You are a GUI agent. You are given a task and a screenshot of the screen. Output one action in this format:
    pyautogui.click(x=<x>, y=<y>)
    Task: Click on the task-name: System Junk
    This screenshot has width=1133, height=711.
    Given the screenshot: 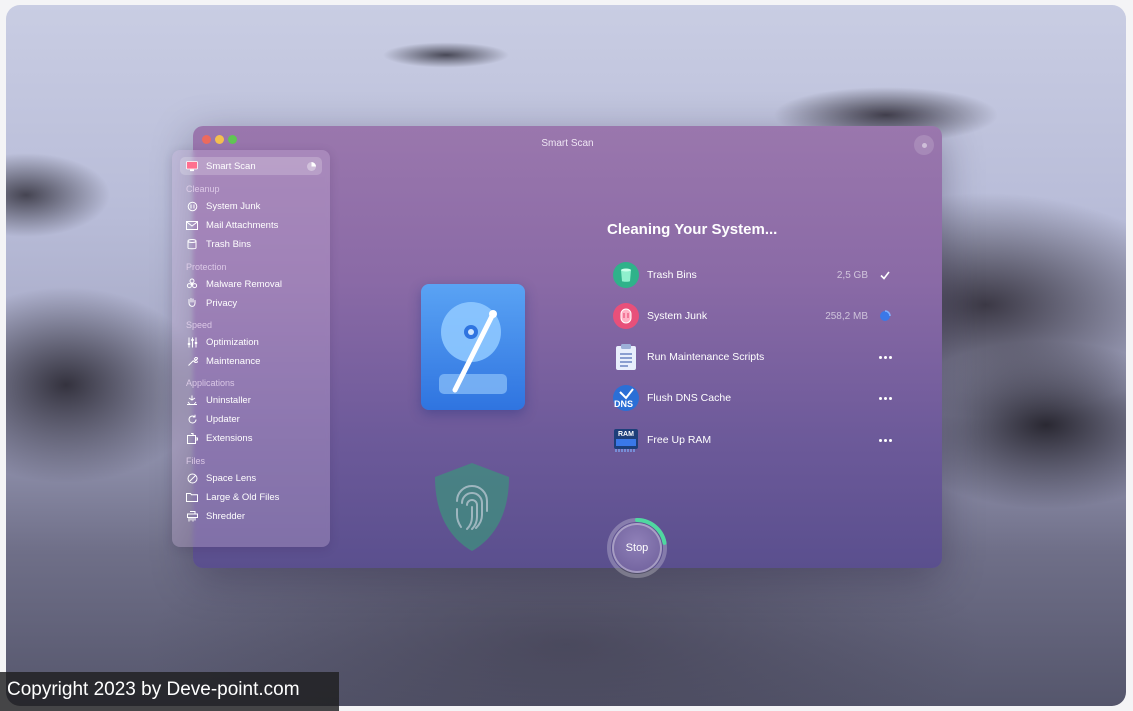 What is the action you would take?
    pyautogui.click(x=677, y=316)
    